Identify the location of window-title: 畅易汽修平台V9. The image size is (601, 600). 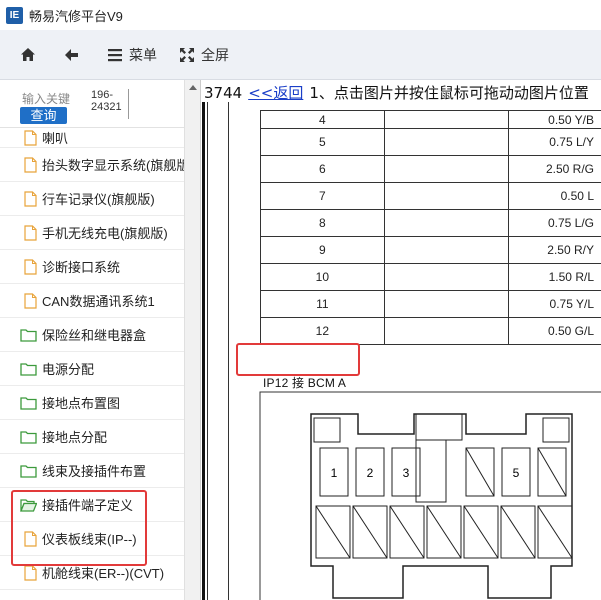
(76, 16).